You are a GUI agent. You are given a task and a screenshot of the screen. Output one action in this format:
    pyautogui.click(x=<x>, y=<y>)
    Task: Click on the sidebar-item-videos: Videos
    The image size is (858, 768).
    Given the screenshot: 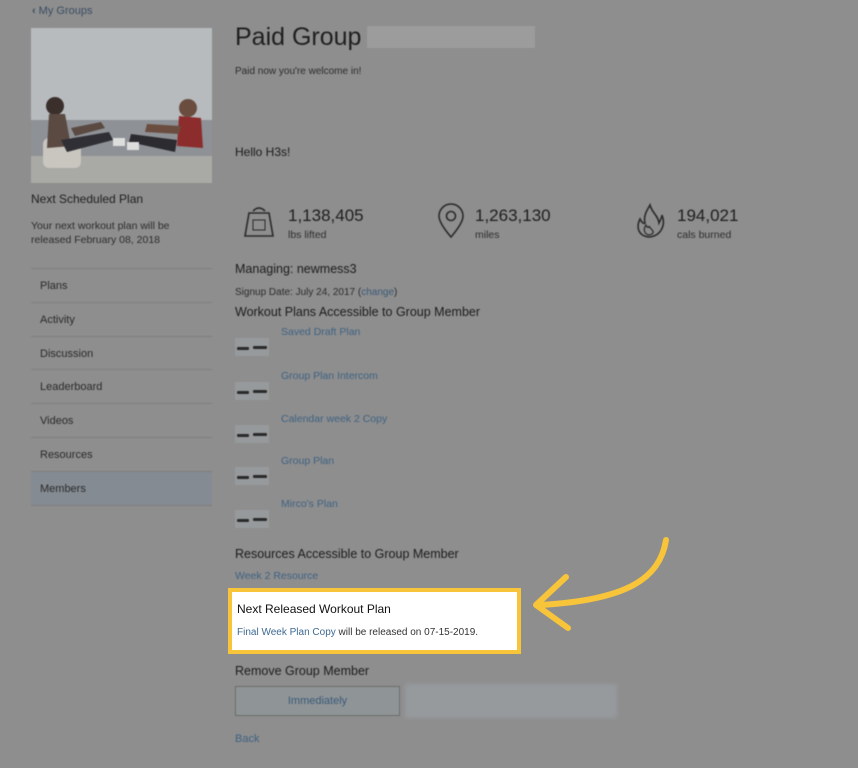 What is the action you would take?
    pyautogui.click(x=121, y=421)
    